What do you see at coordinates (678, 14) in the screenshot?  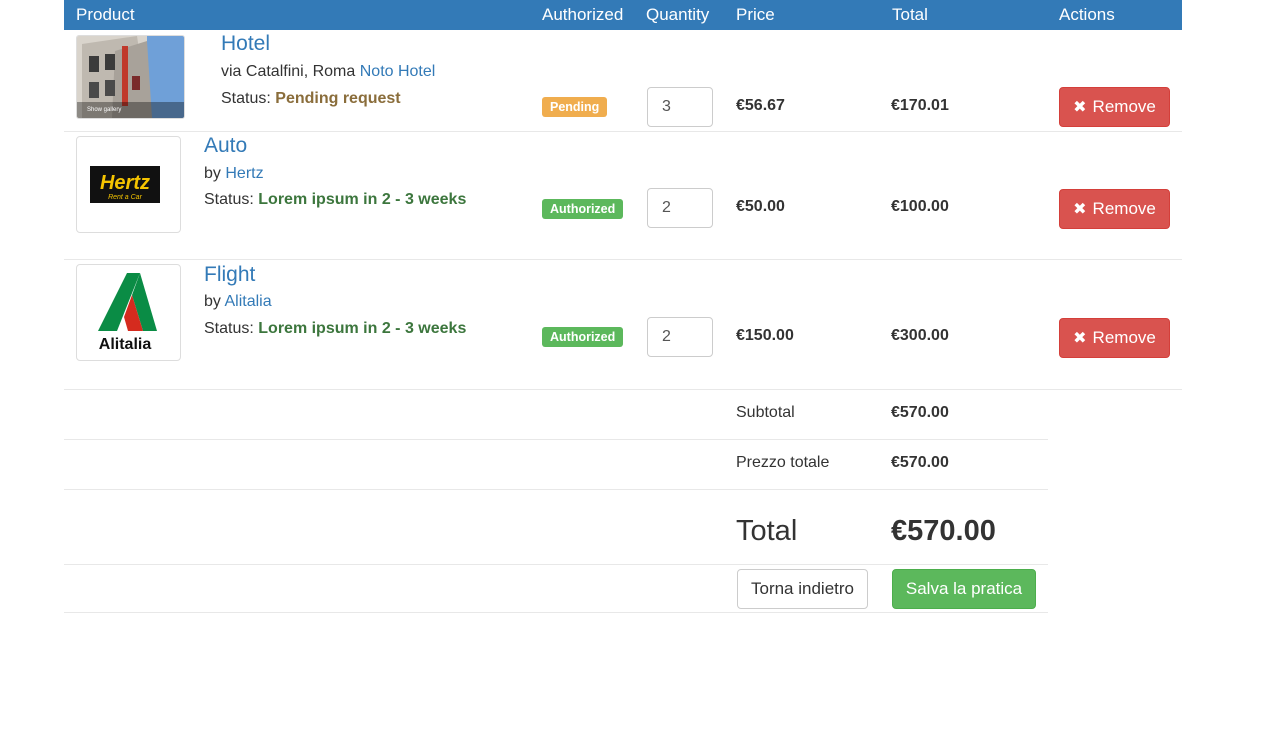 I see `header-quantity: Quantity` at bounding box center [678, 14].